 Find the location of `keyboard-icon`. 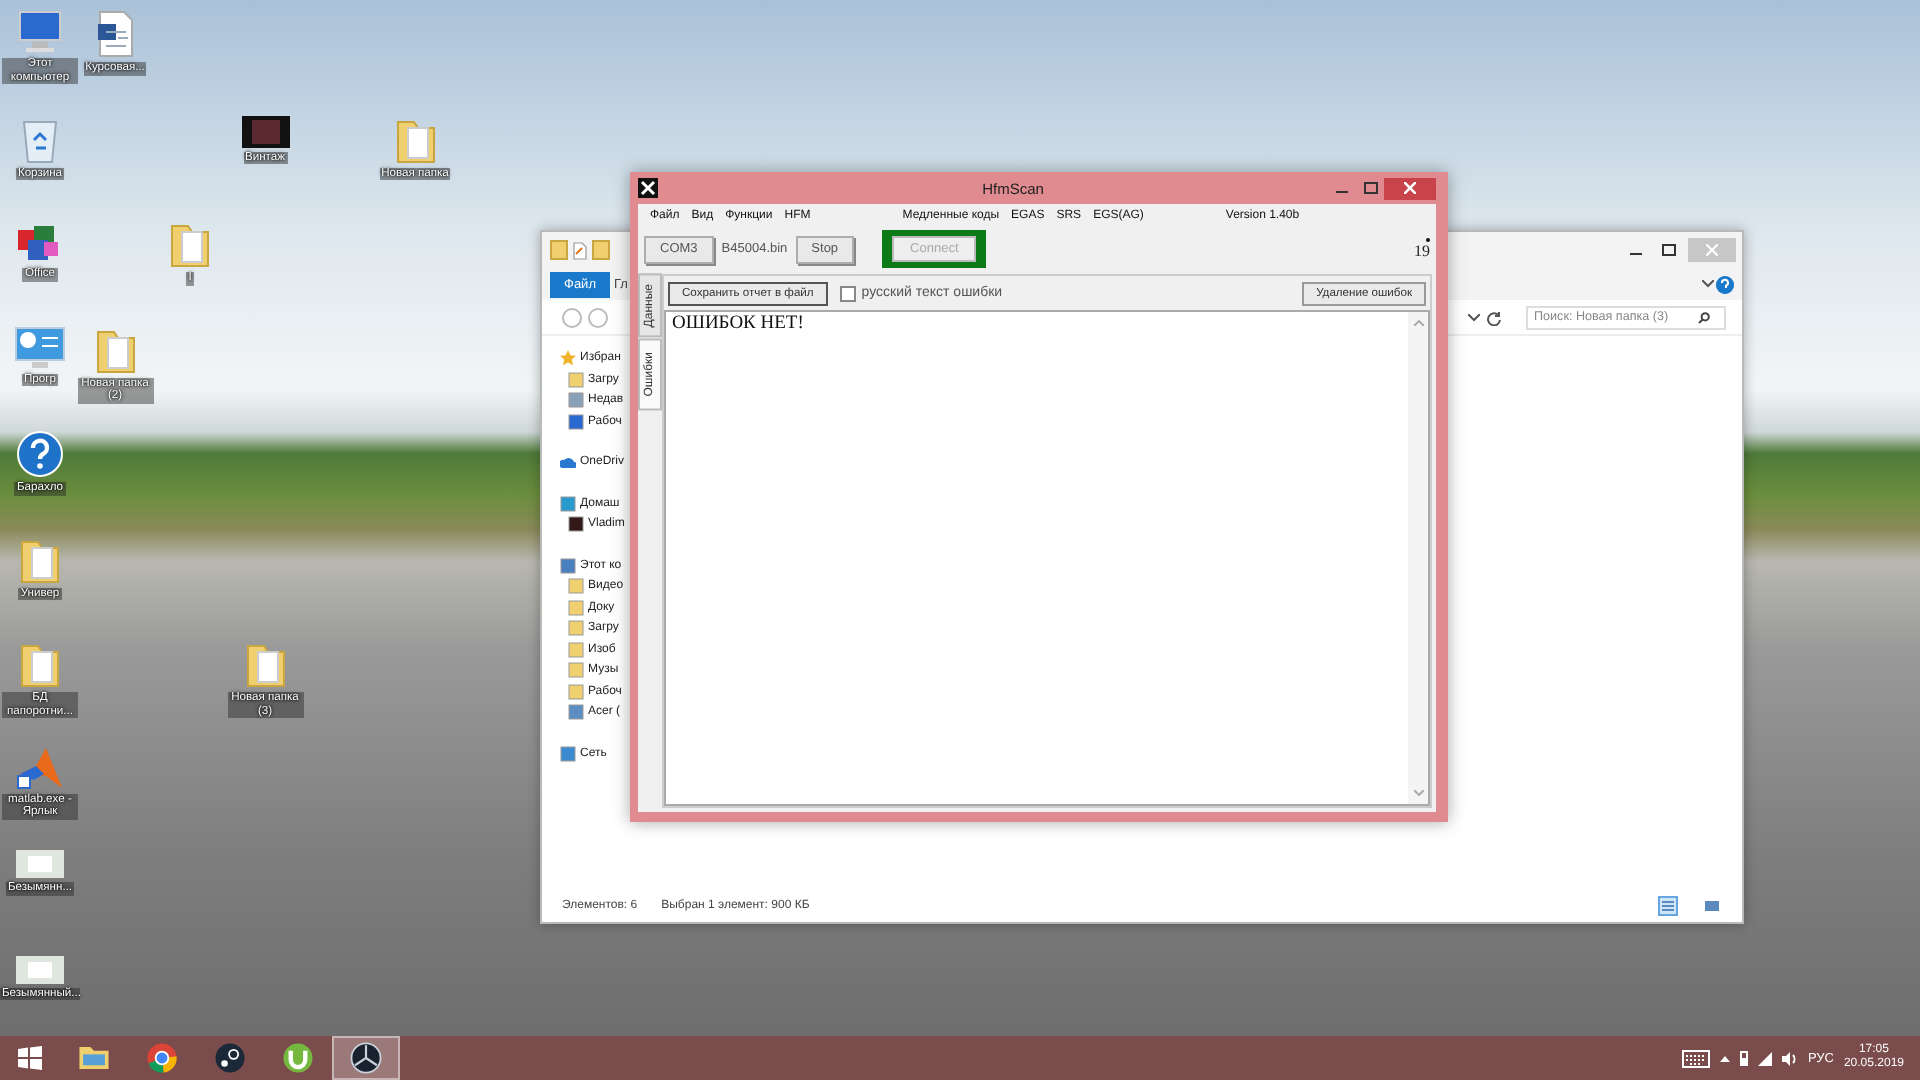

keyboard-icon is located at coordinates (1695, 1058).